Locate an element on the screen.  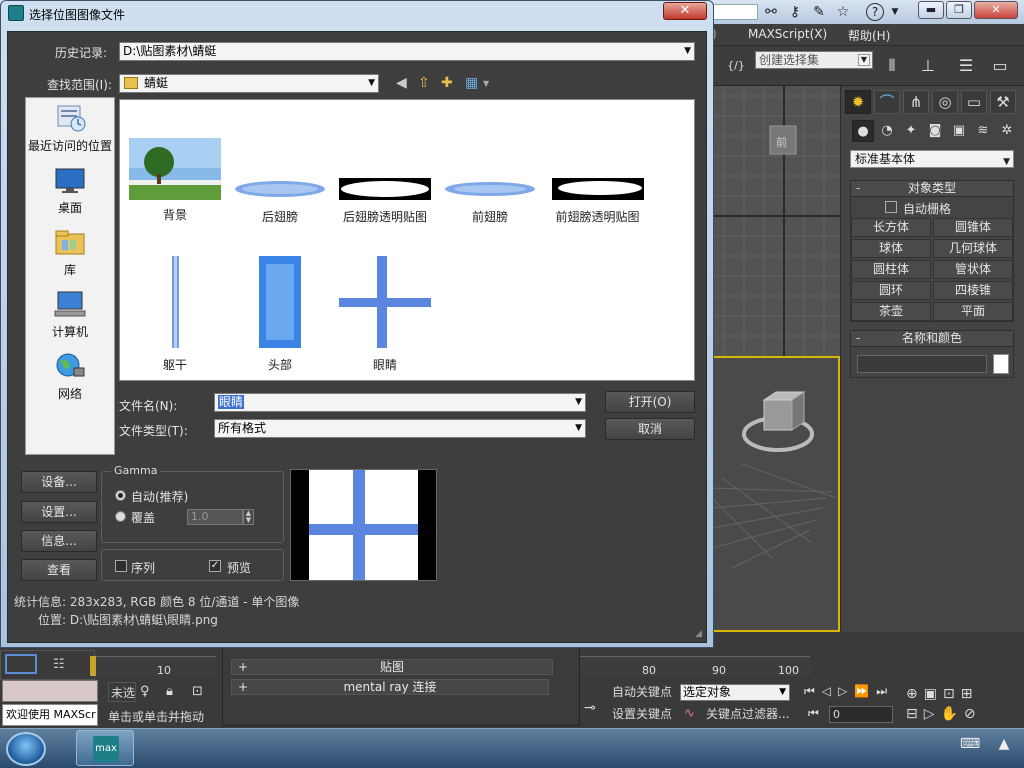
box-button: 长方体 is located at coordinates (891, 227).